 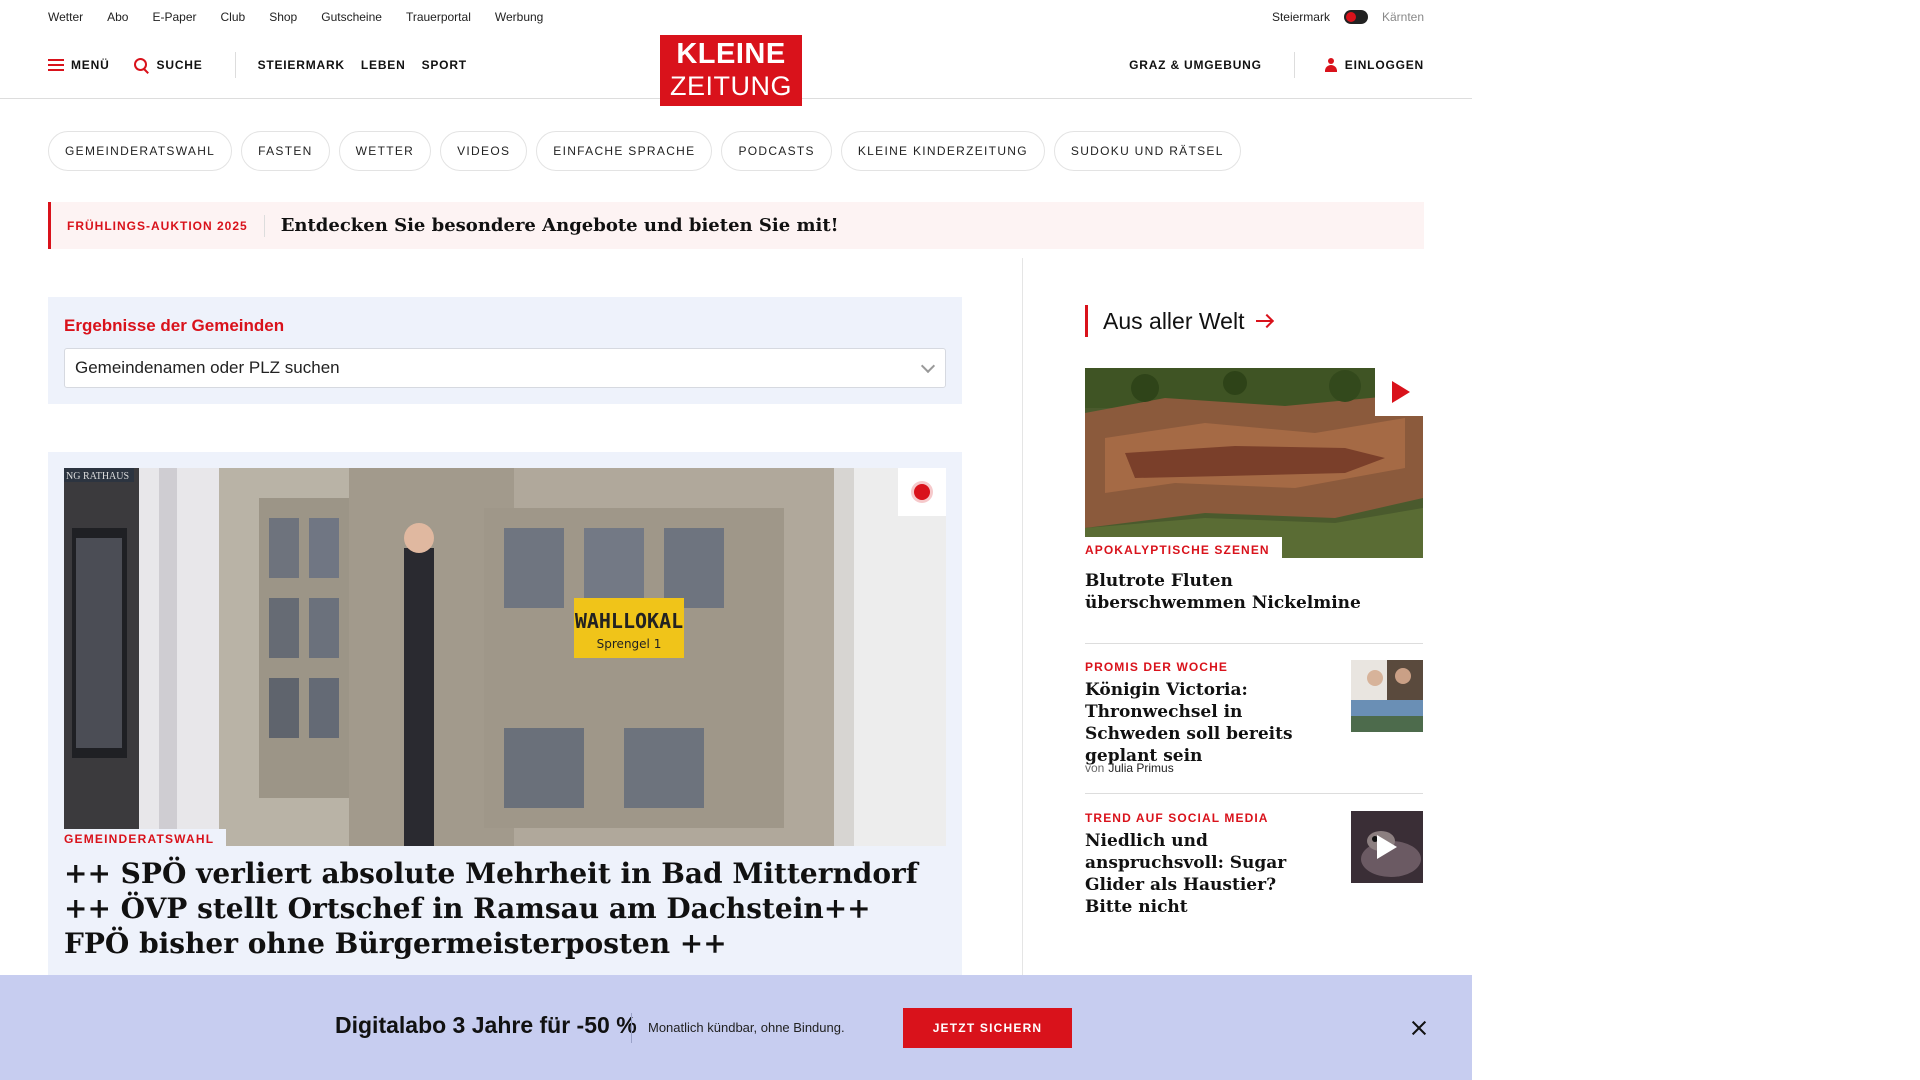 I want to click on live-badge, so click(x=922, y=492).